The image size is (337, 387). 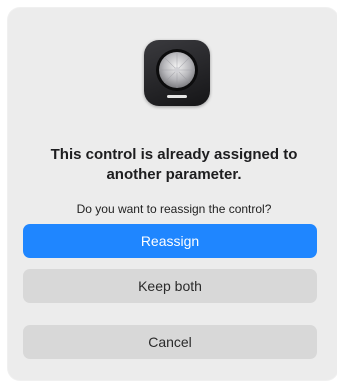 What do you see at coordinates (174, 209) in the screenshot?
I see `dialog-message: Do you want to reassign the control?` at bounding box center [174, 209].